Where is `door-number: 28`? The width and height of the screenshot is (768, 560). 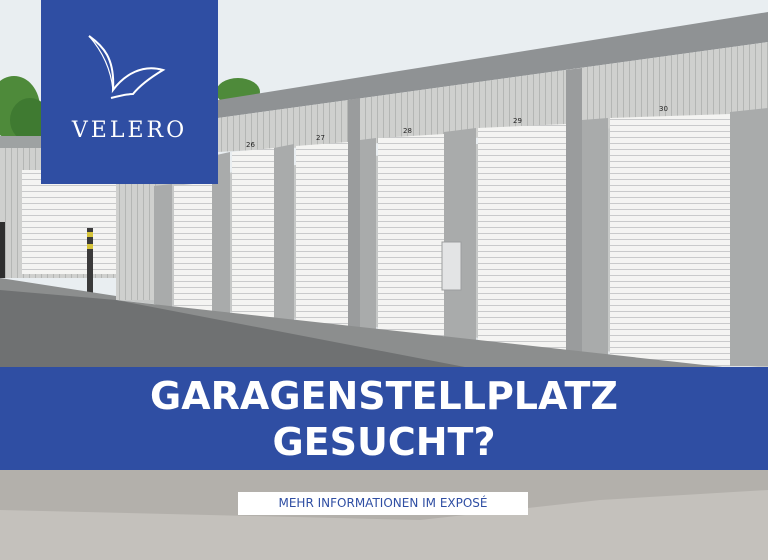
door-number: 28 is located at coordinates (407, 131).